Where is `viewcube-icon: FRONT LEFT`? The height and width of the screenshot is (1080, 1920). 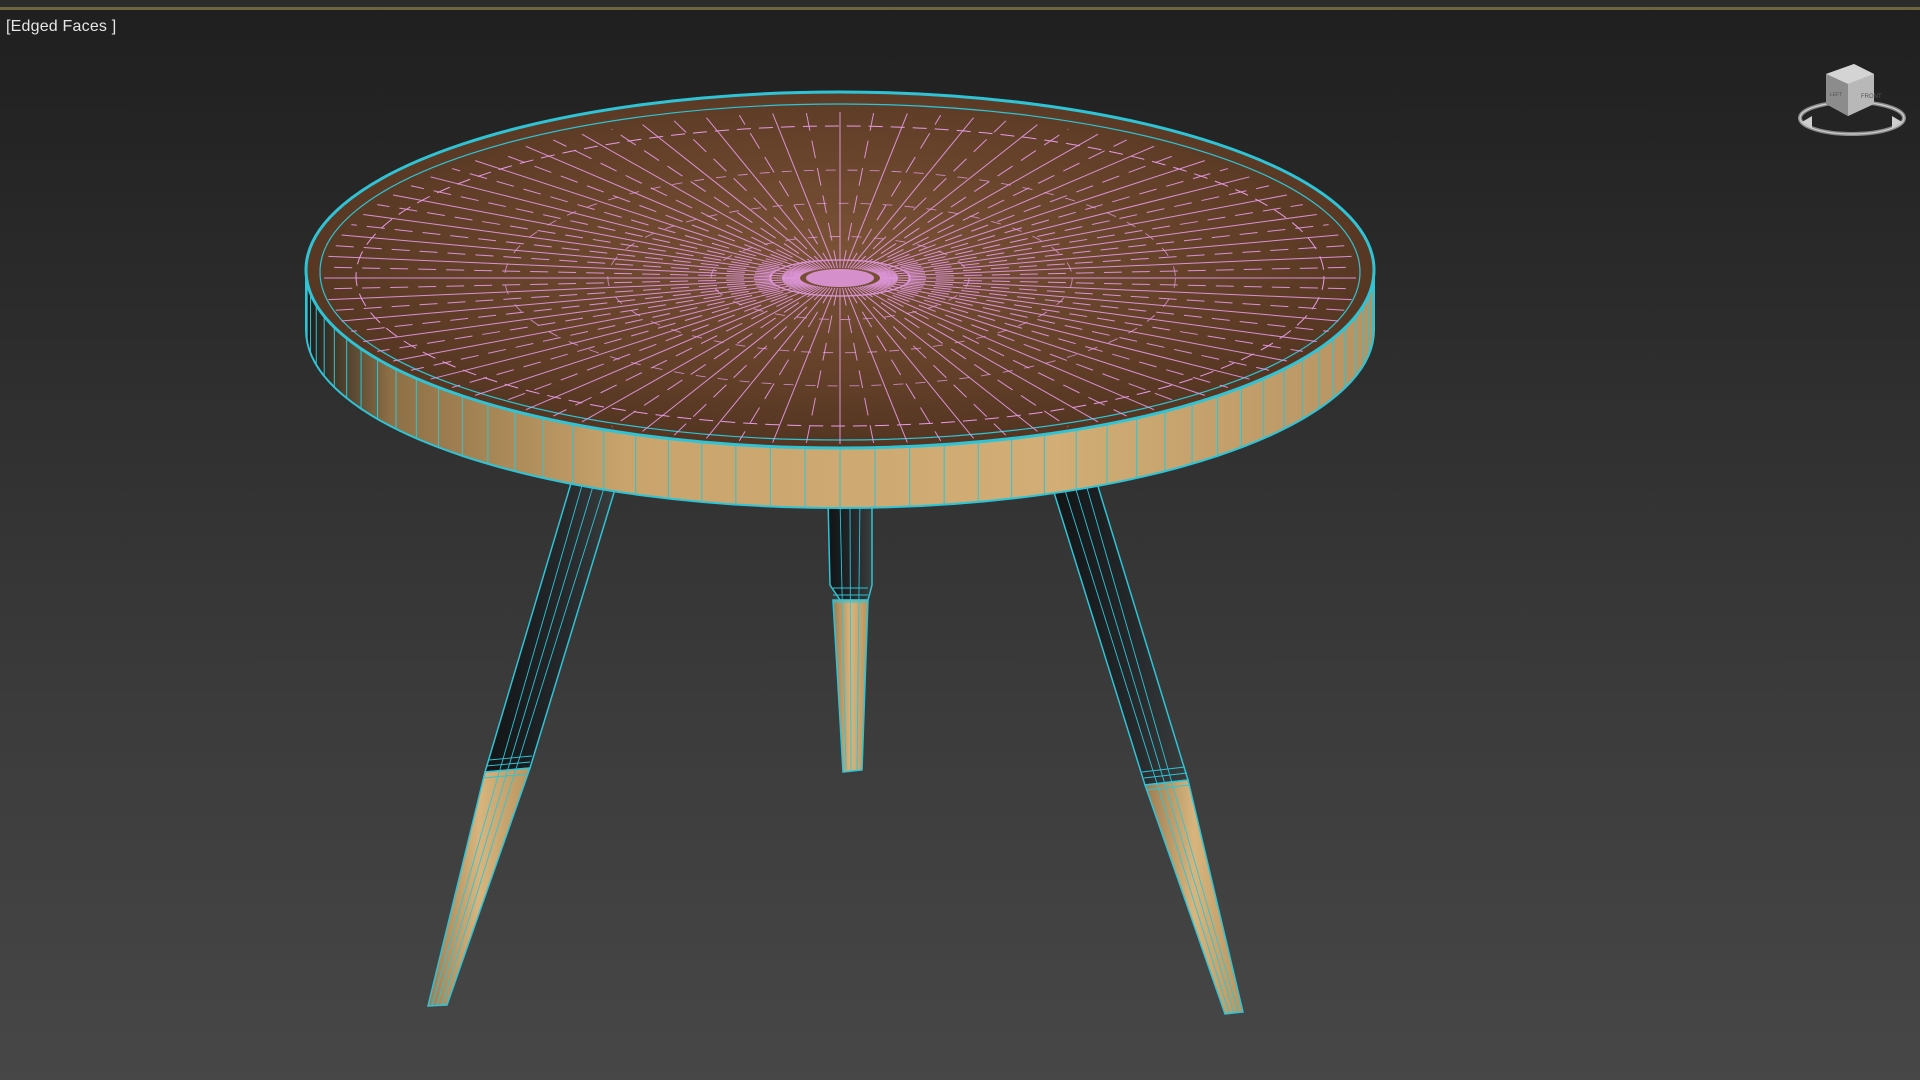
viewcube-icon: FRONT LEFT is located at coordinates (1852, 101).